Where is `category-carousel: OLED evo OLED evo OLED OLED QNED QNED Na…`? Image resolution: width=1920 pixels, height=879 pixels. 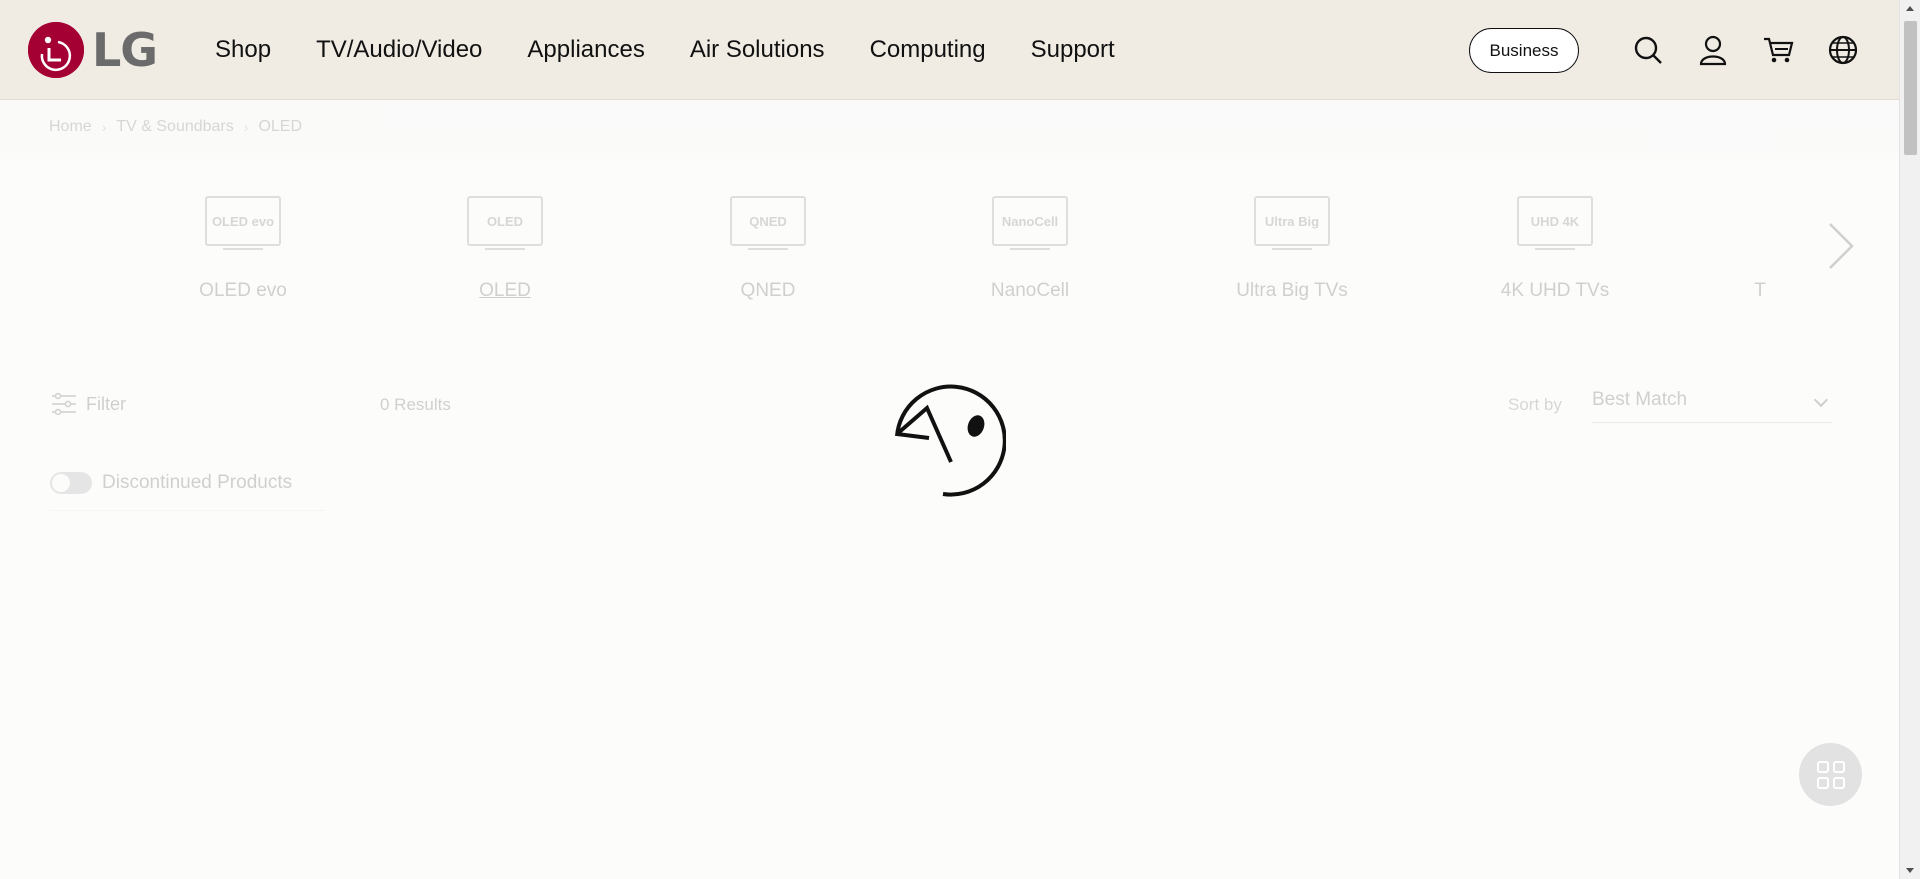
category-carousel: OLED evo OLED evo OLED OLED QNED QNED Na… is located at coordinates (949, 256).